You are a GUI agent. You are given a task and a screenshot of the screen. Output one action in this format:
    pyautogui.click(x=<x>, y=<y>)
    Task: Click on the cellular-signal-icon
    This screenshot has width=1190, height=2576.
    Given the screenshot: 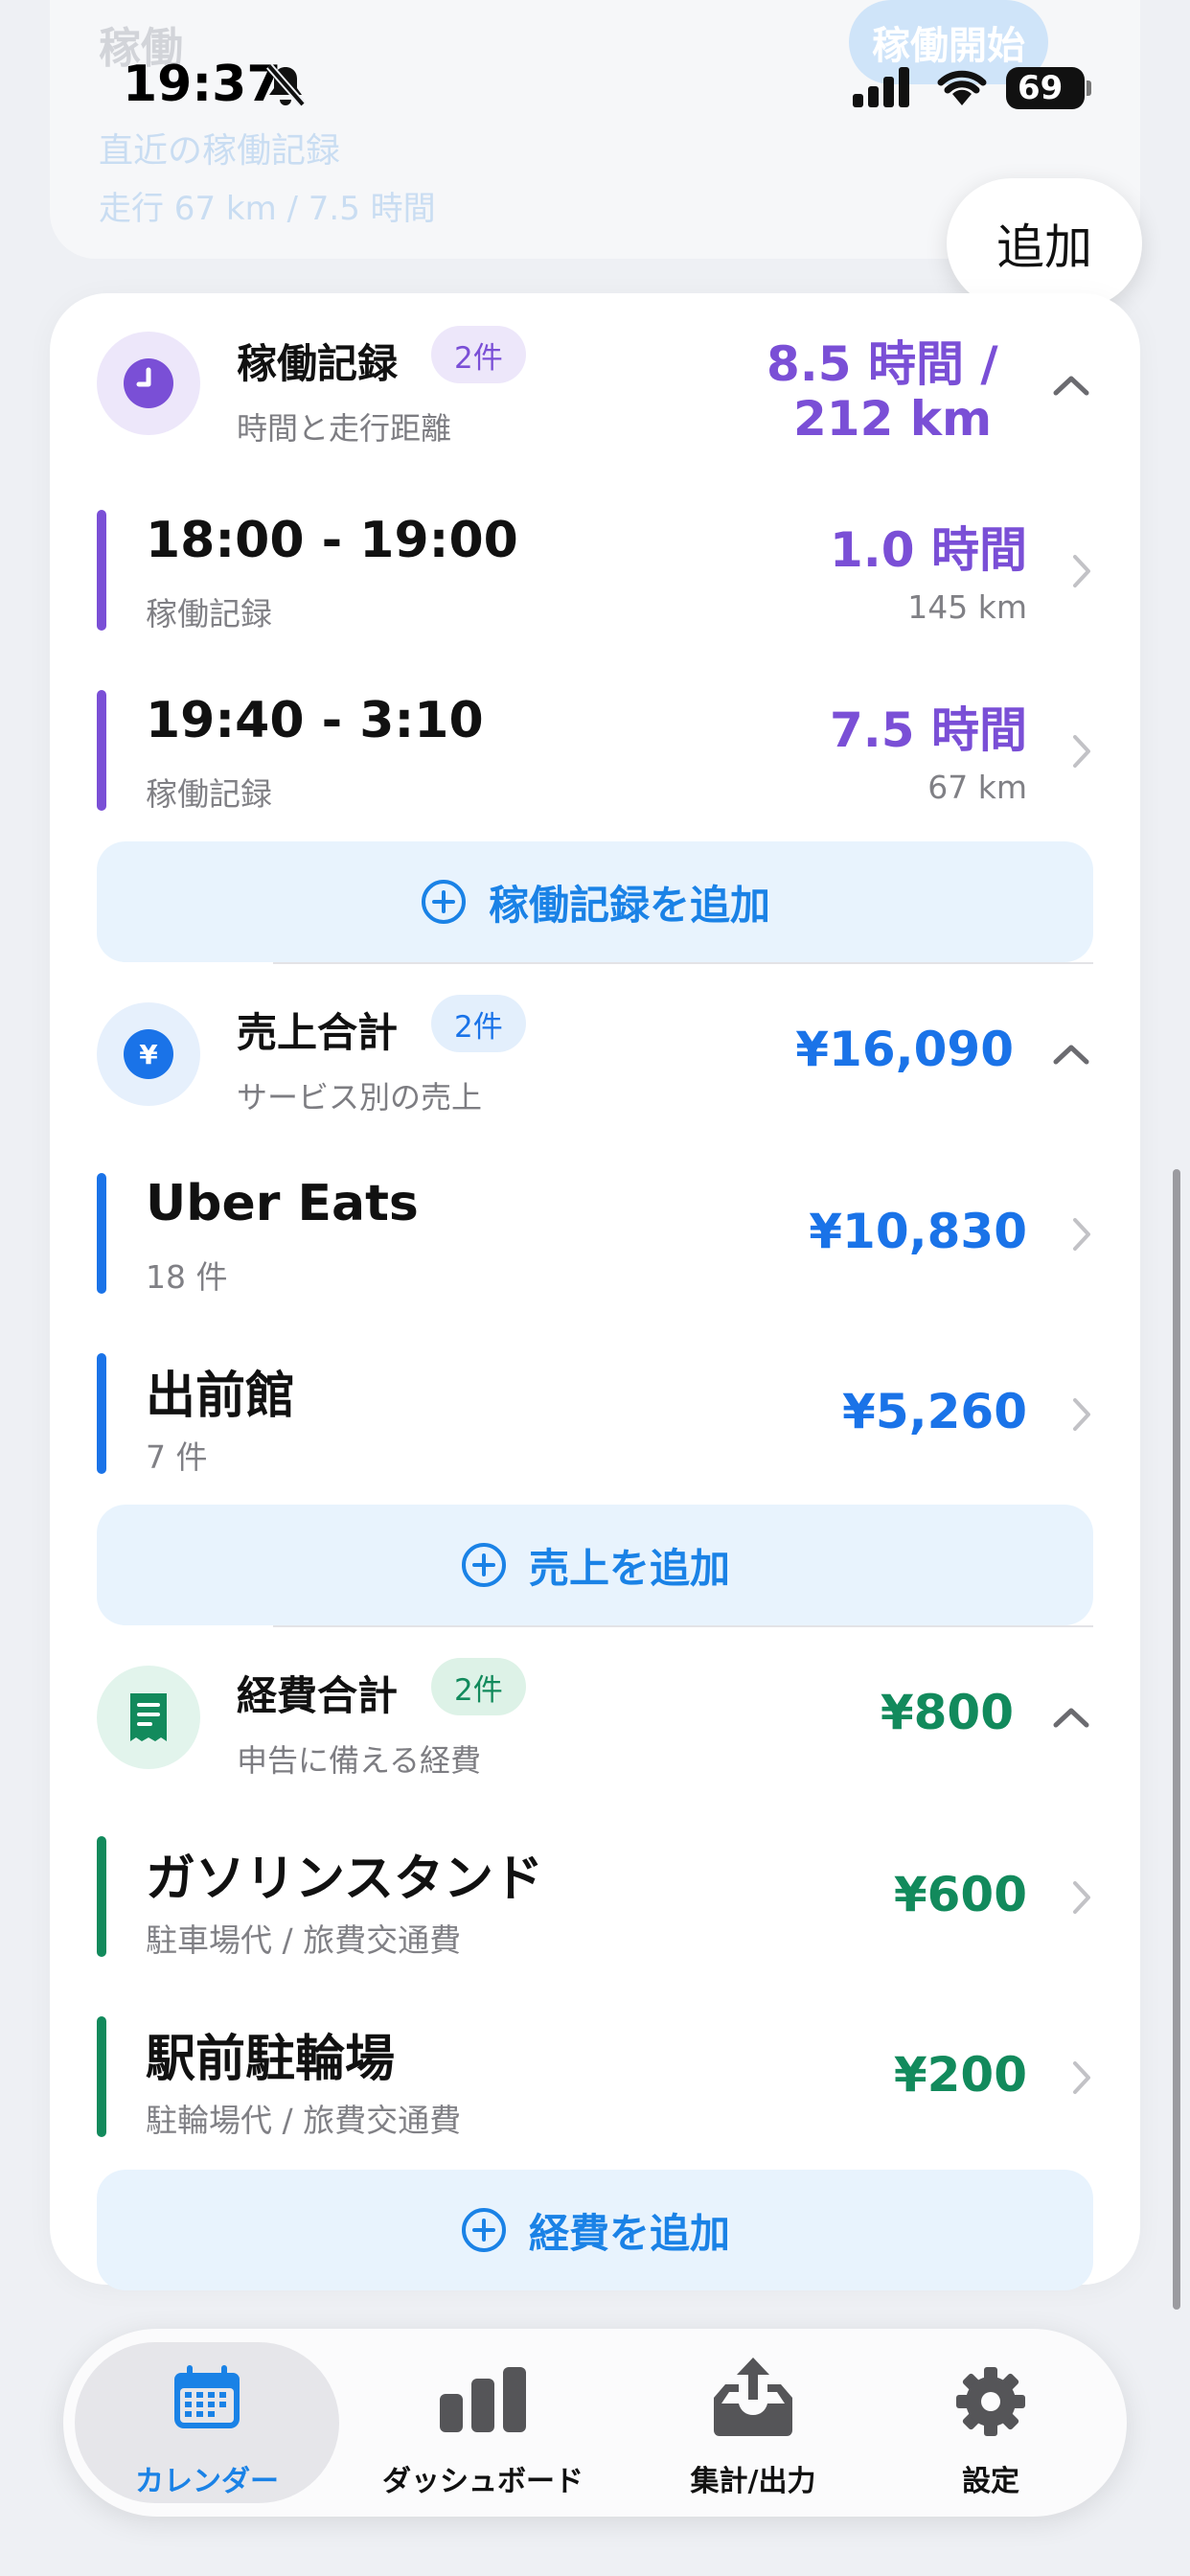 What is the action you would take?
    pyautogui.click(x=881, y=87)
    